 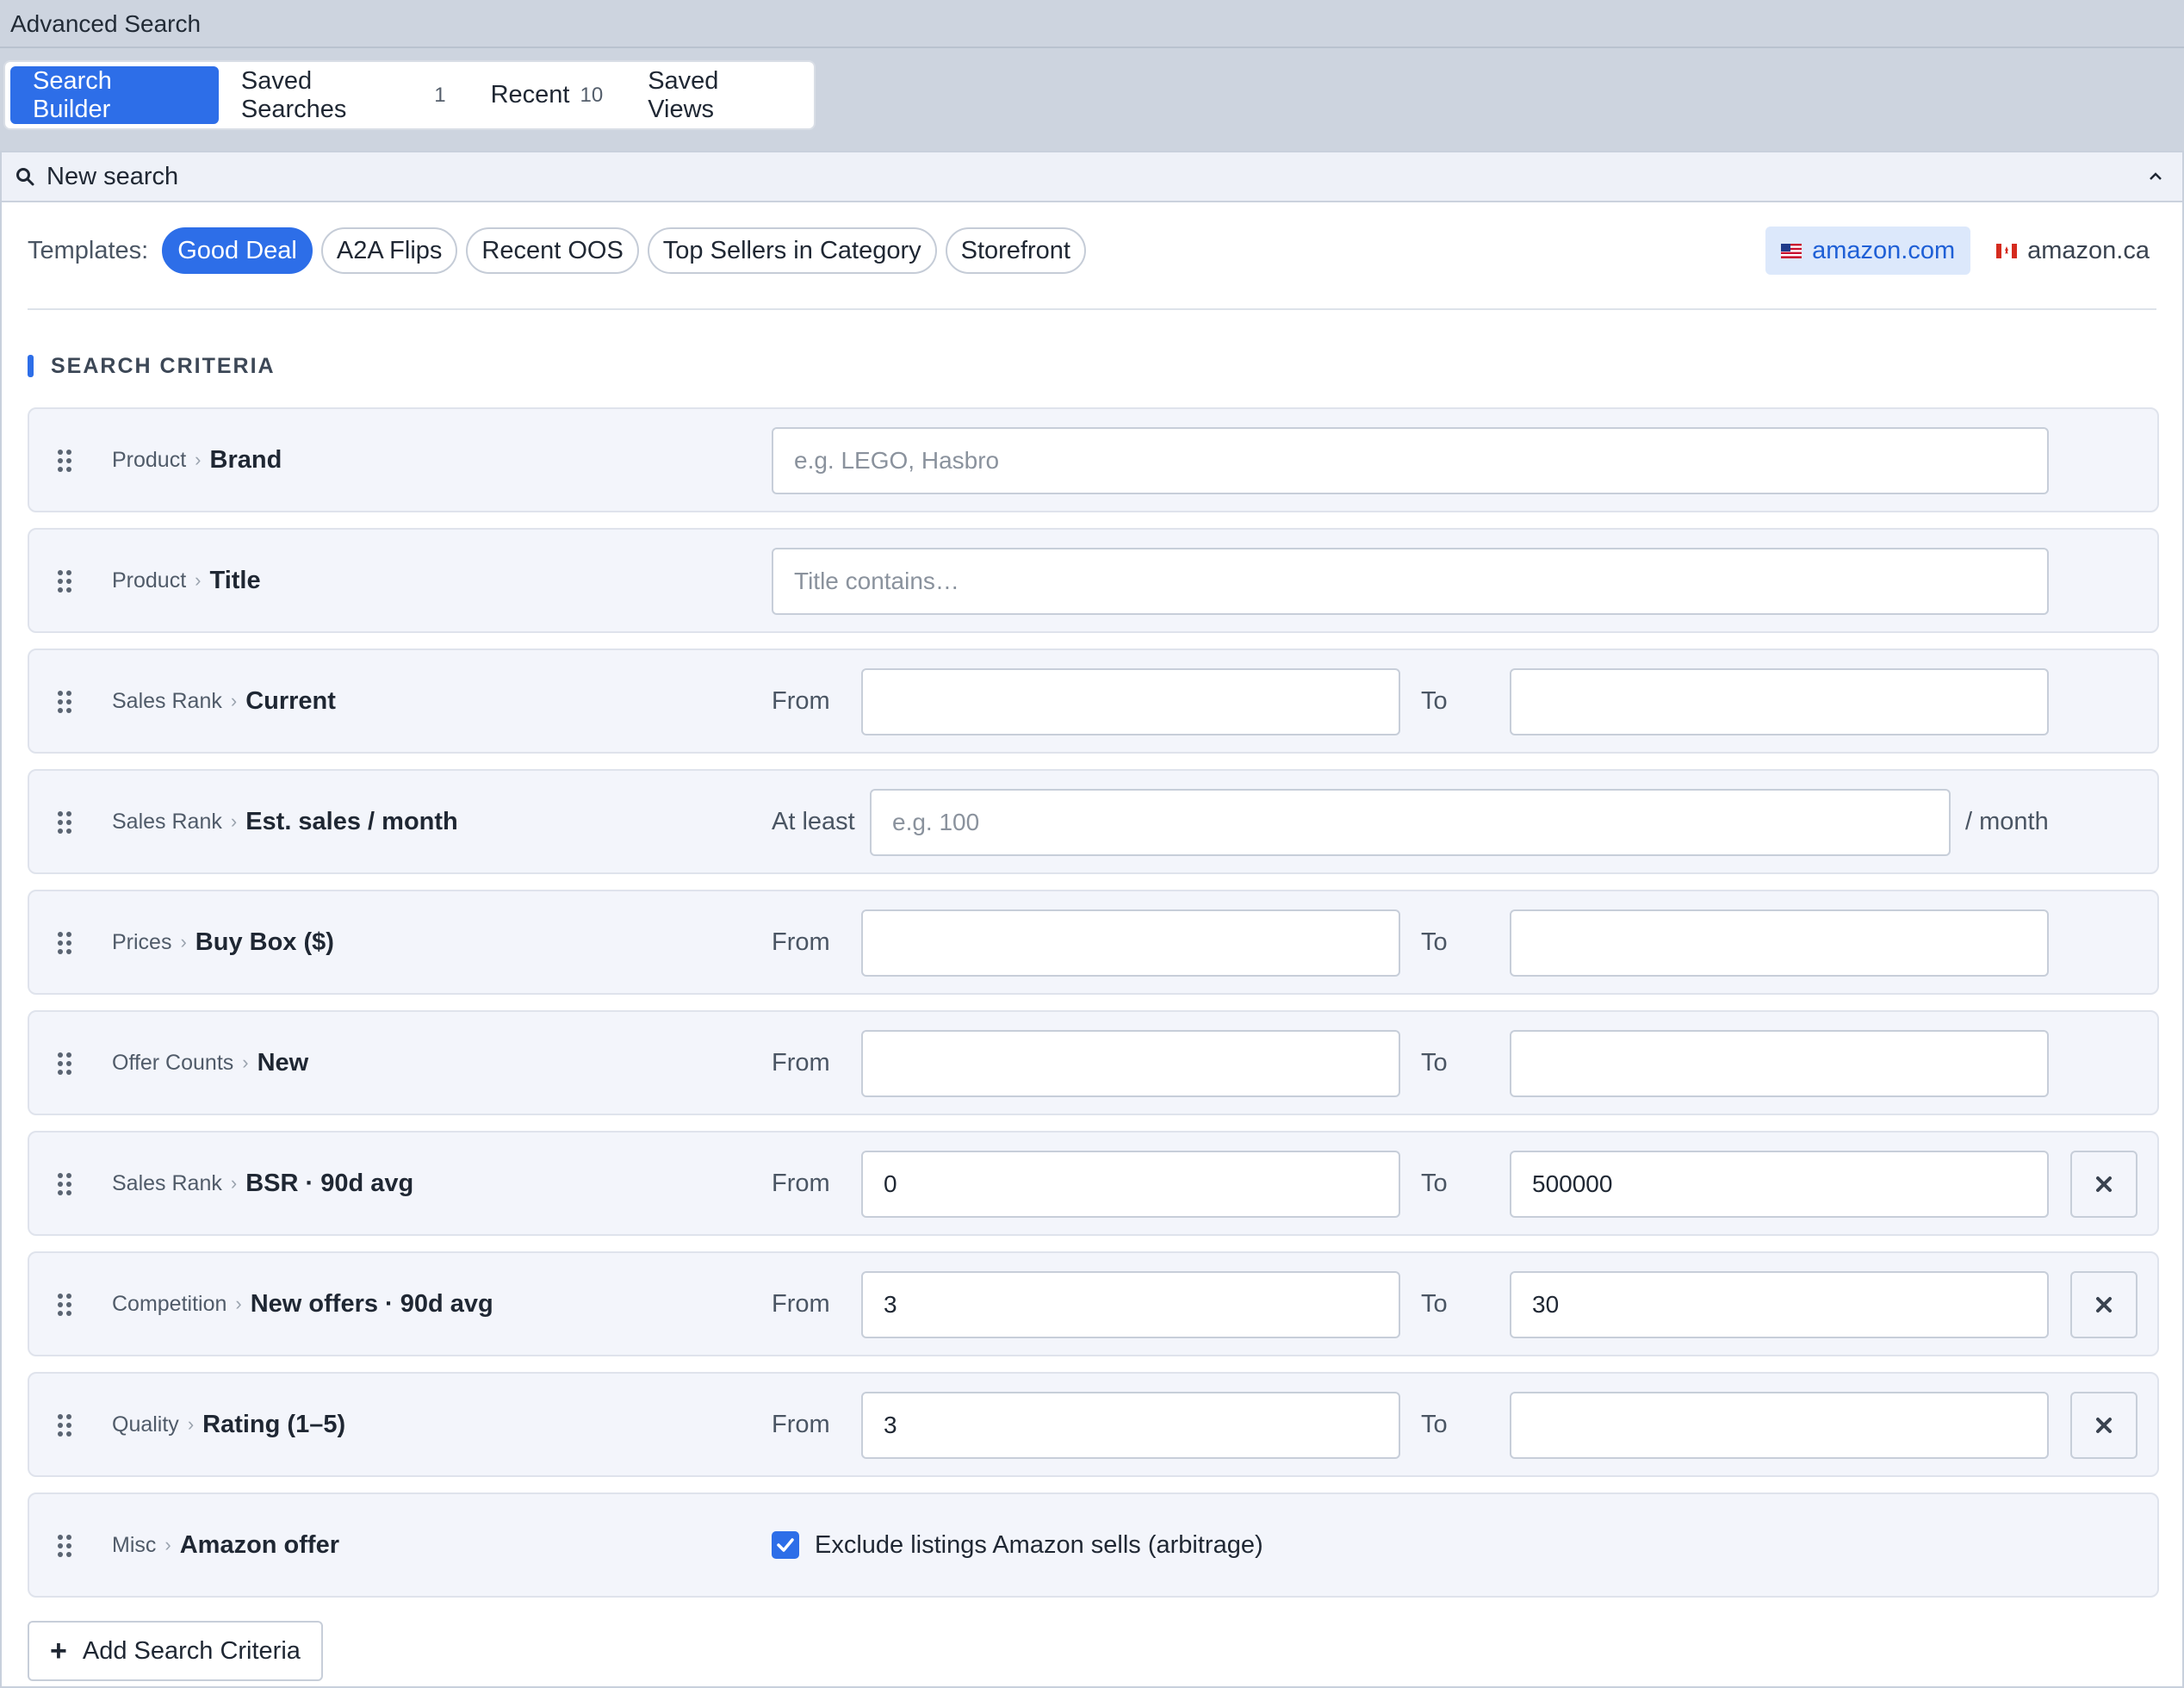 What do you see at coordinates (389, 251) in the screenshot?
I see `template-chip-a2a-flips: A2A Flips` at bounding box center [389, 251].